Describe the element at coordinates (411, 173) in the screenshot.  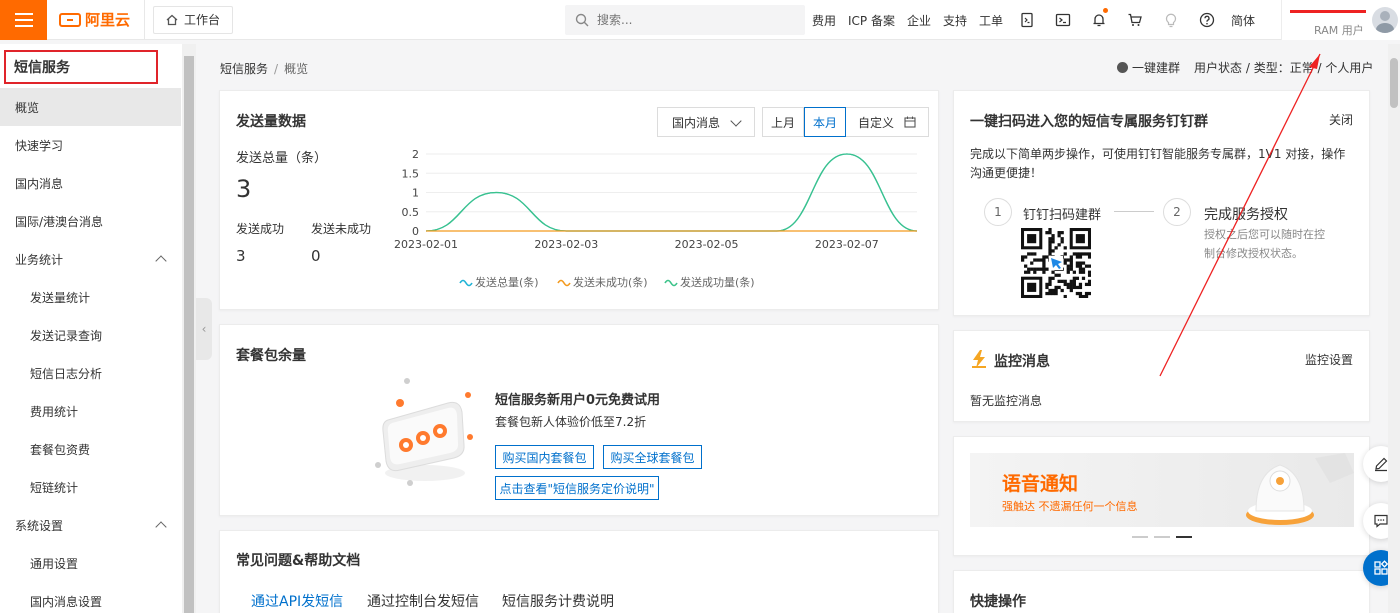
I see `y-tick-label: 1.5` at that location.